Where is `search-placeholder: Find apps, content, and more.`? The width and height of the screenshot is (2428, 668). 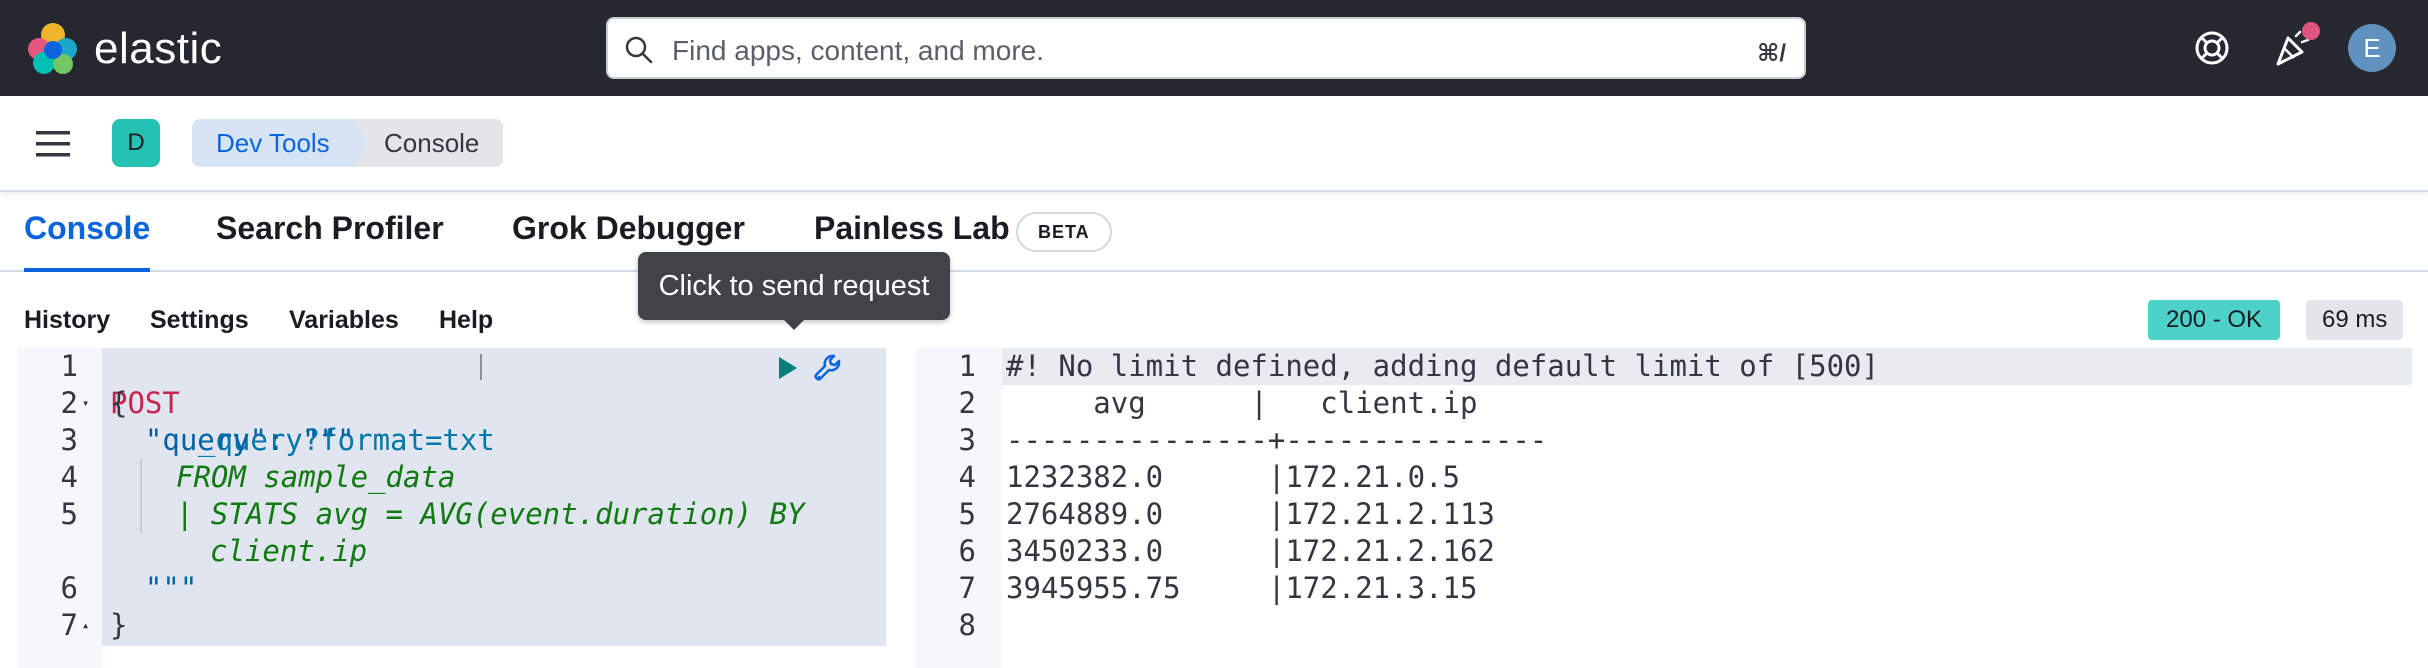
search-placeholder: Find apps, content, and more. is located at coordinates (858, 50).